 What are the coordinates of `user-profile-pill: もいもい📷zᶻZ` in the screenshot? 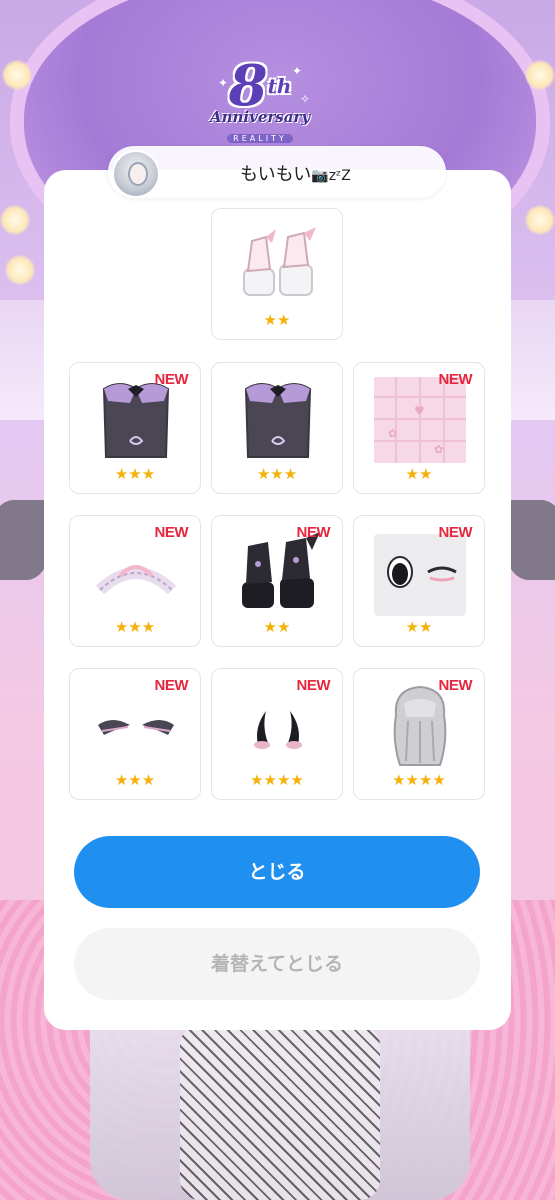 It's located at (277, 172).